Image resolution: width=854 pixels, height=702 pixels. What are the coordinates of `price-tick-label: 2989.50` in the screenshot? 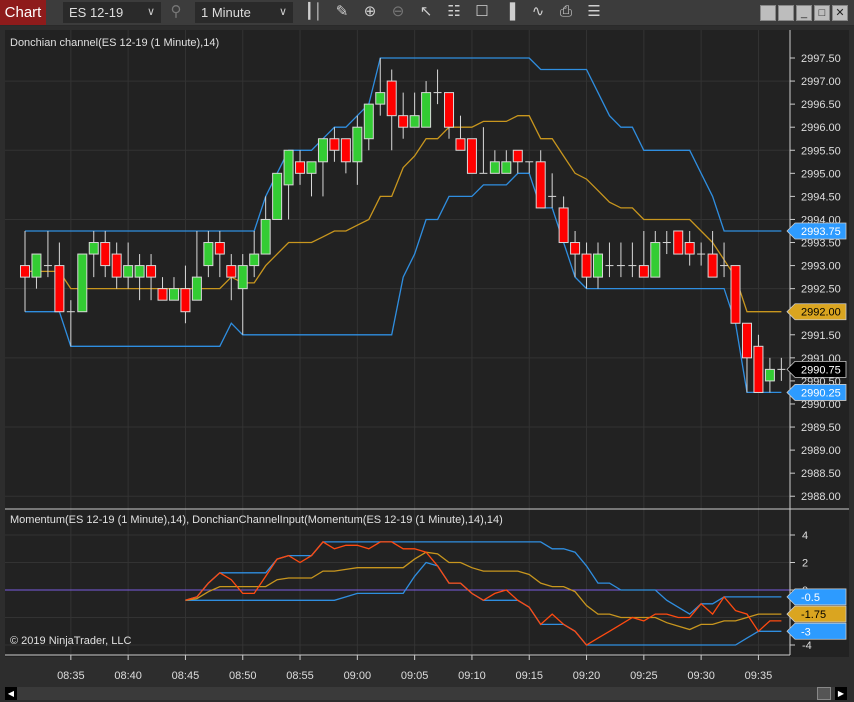 It's located at (821, 428).